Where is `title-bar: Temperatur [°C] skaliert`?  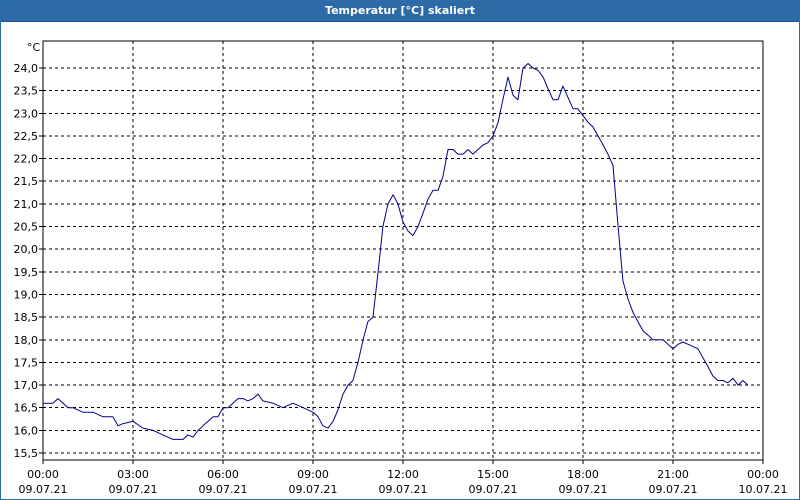
title-bar: Temperatur [°C] skaliert is located at coordinates (400, 11).